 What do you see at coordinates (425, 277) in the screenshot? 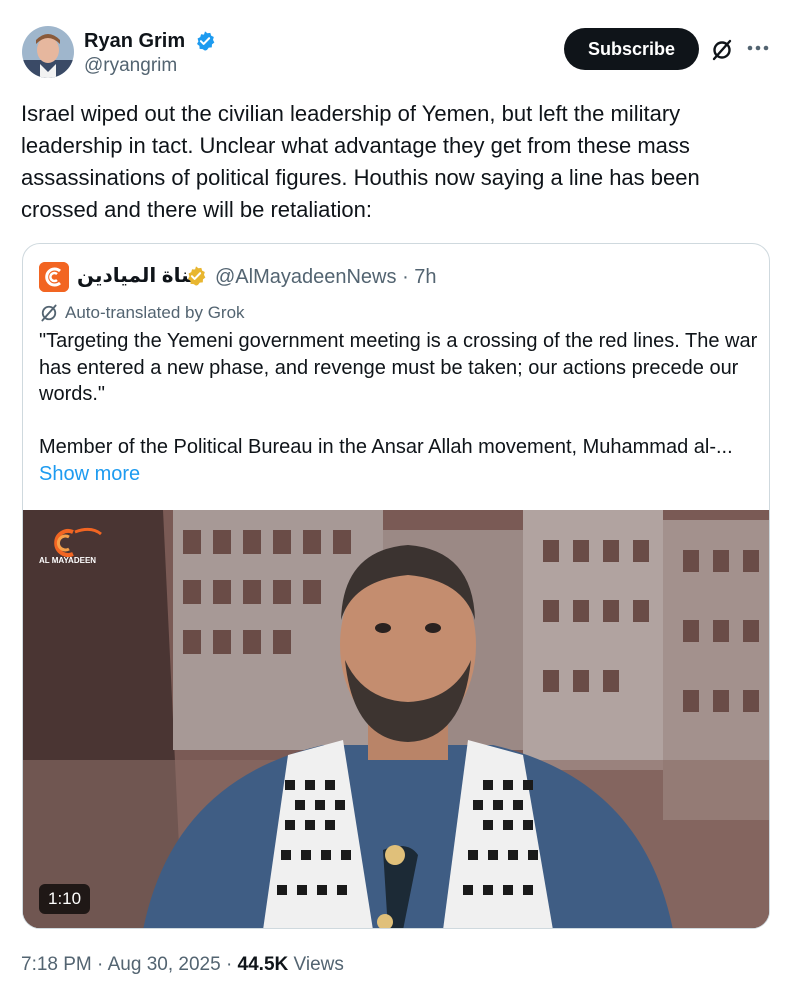
I see `quote-time: 7h` at bounding box center [425, 277].